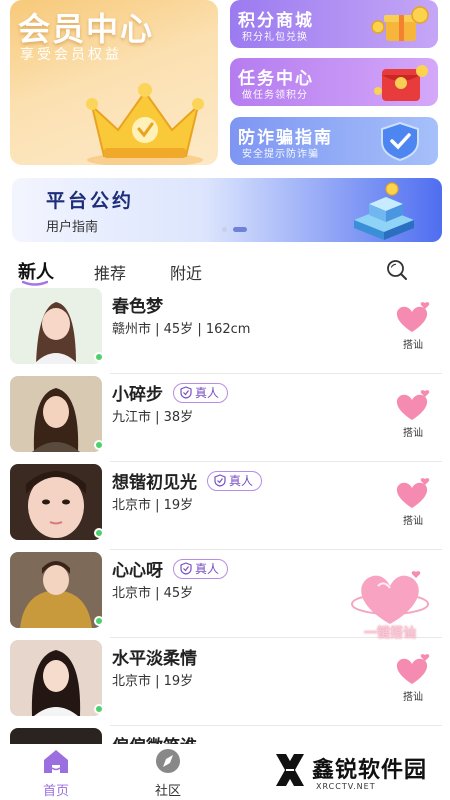  I want to click on vip-subtitle: 享受会员权益, so click(71, 55).